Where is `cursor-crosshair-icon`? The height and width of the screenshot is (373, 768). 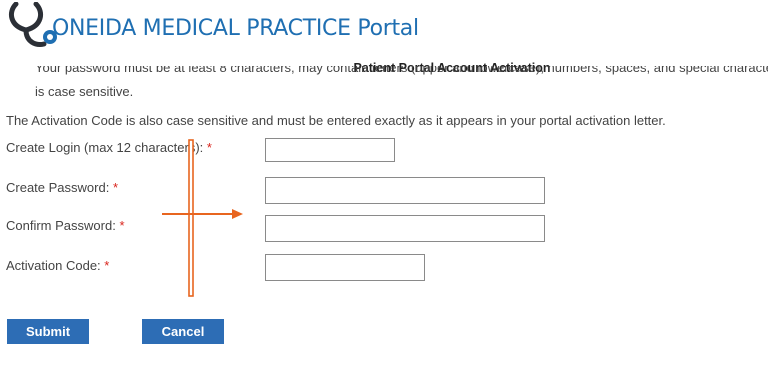
cursor-crosshair-icon is located at coordinates (191, 218).